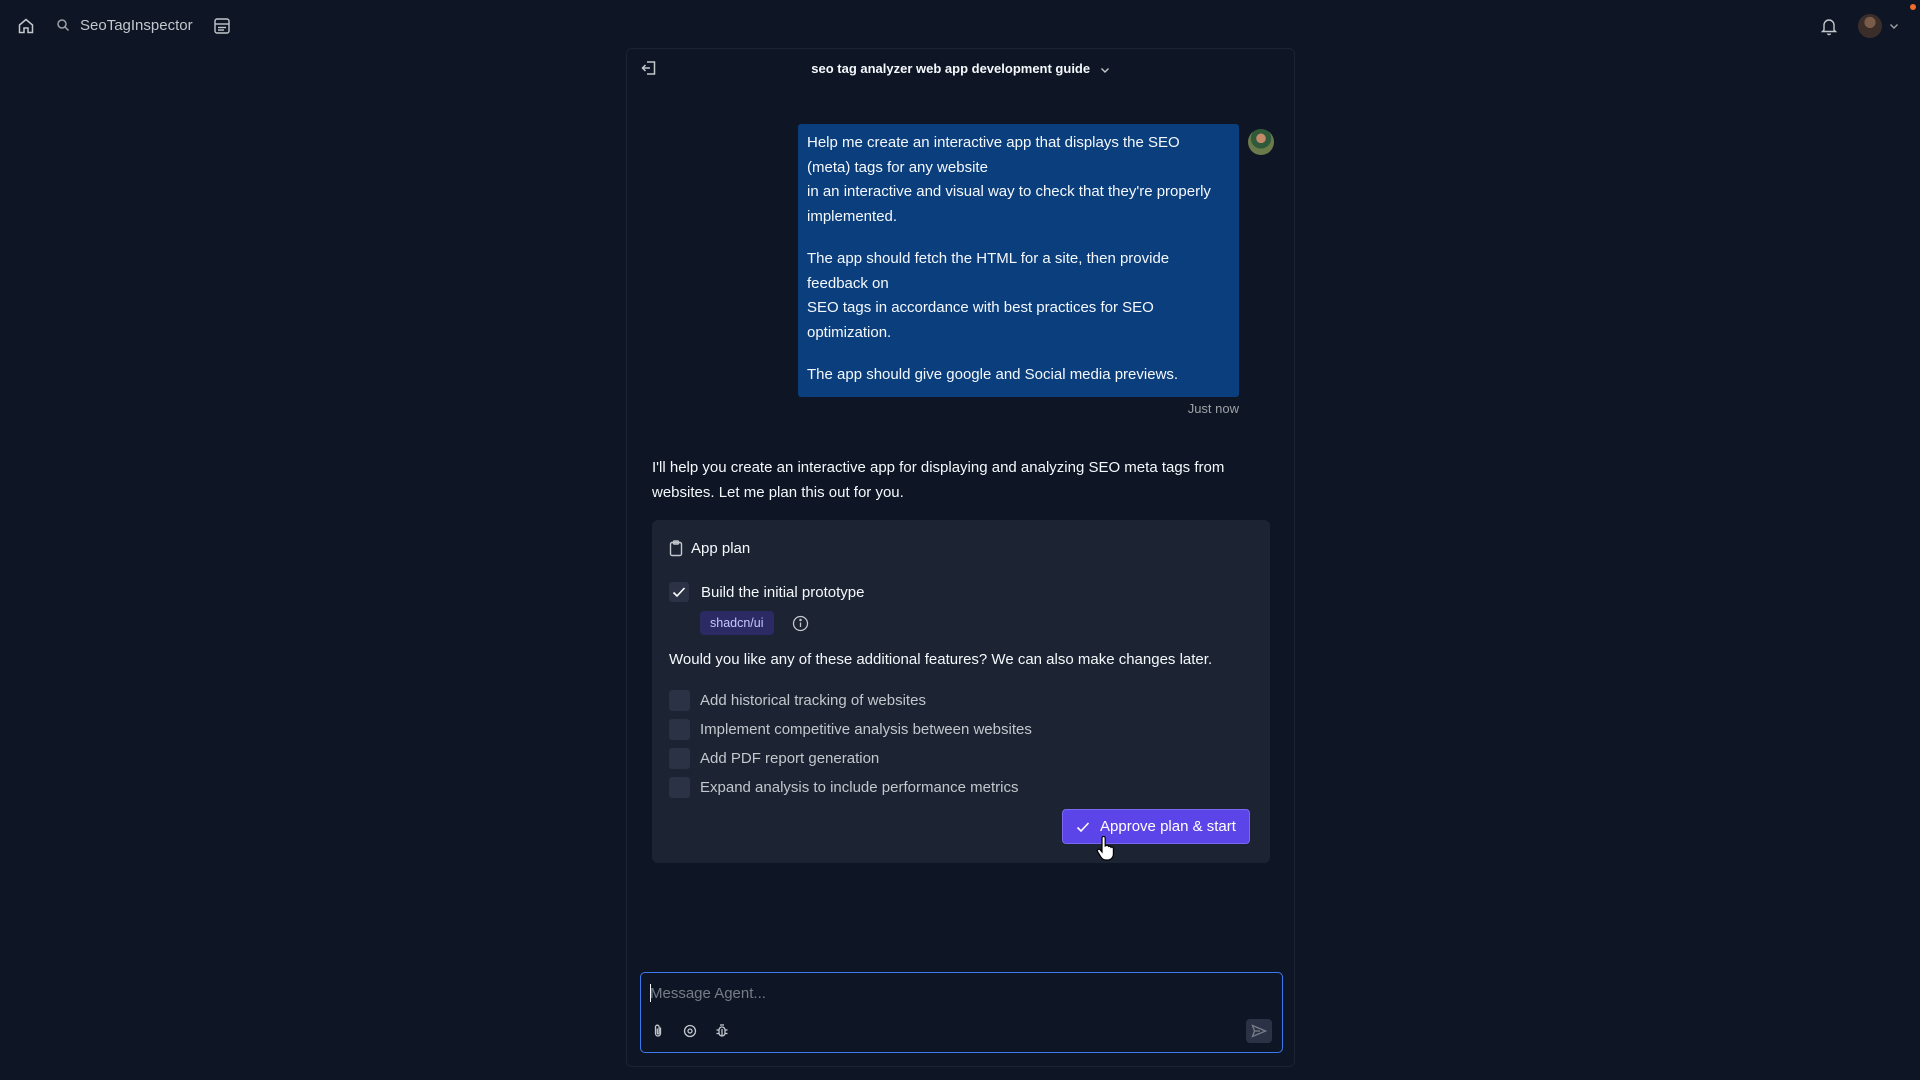 The width and height of the screenshot is (1920, 1080). I want to click on plan-header: App plan, so click(709, 548).